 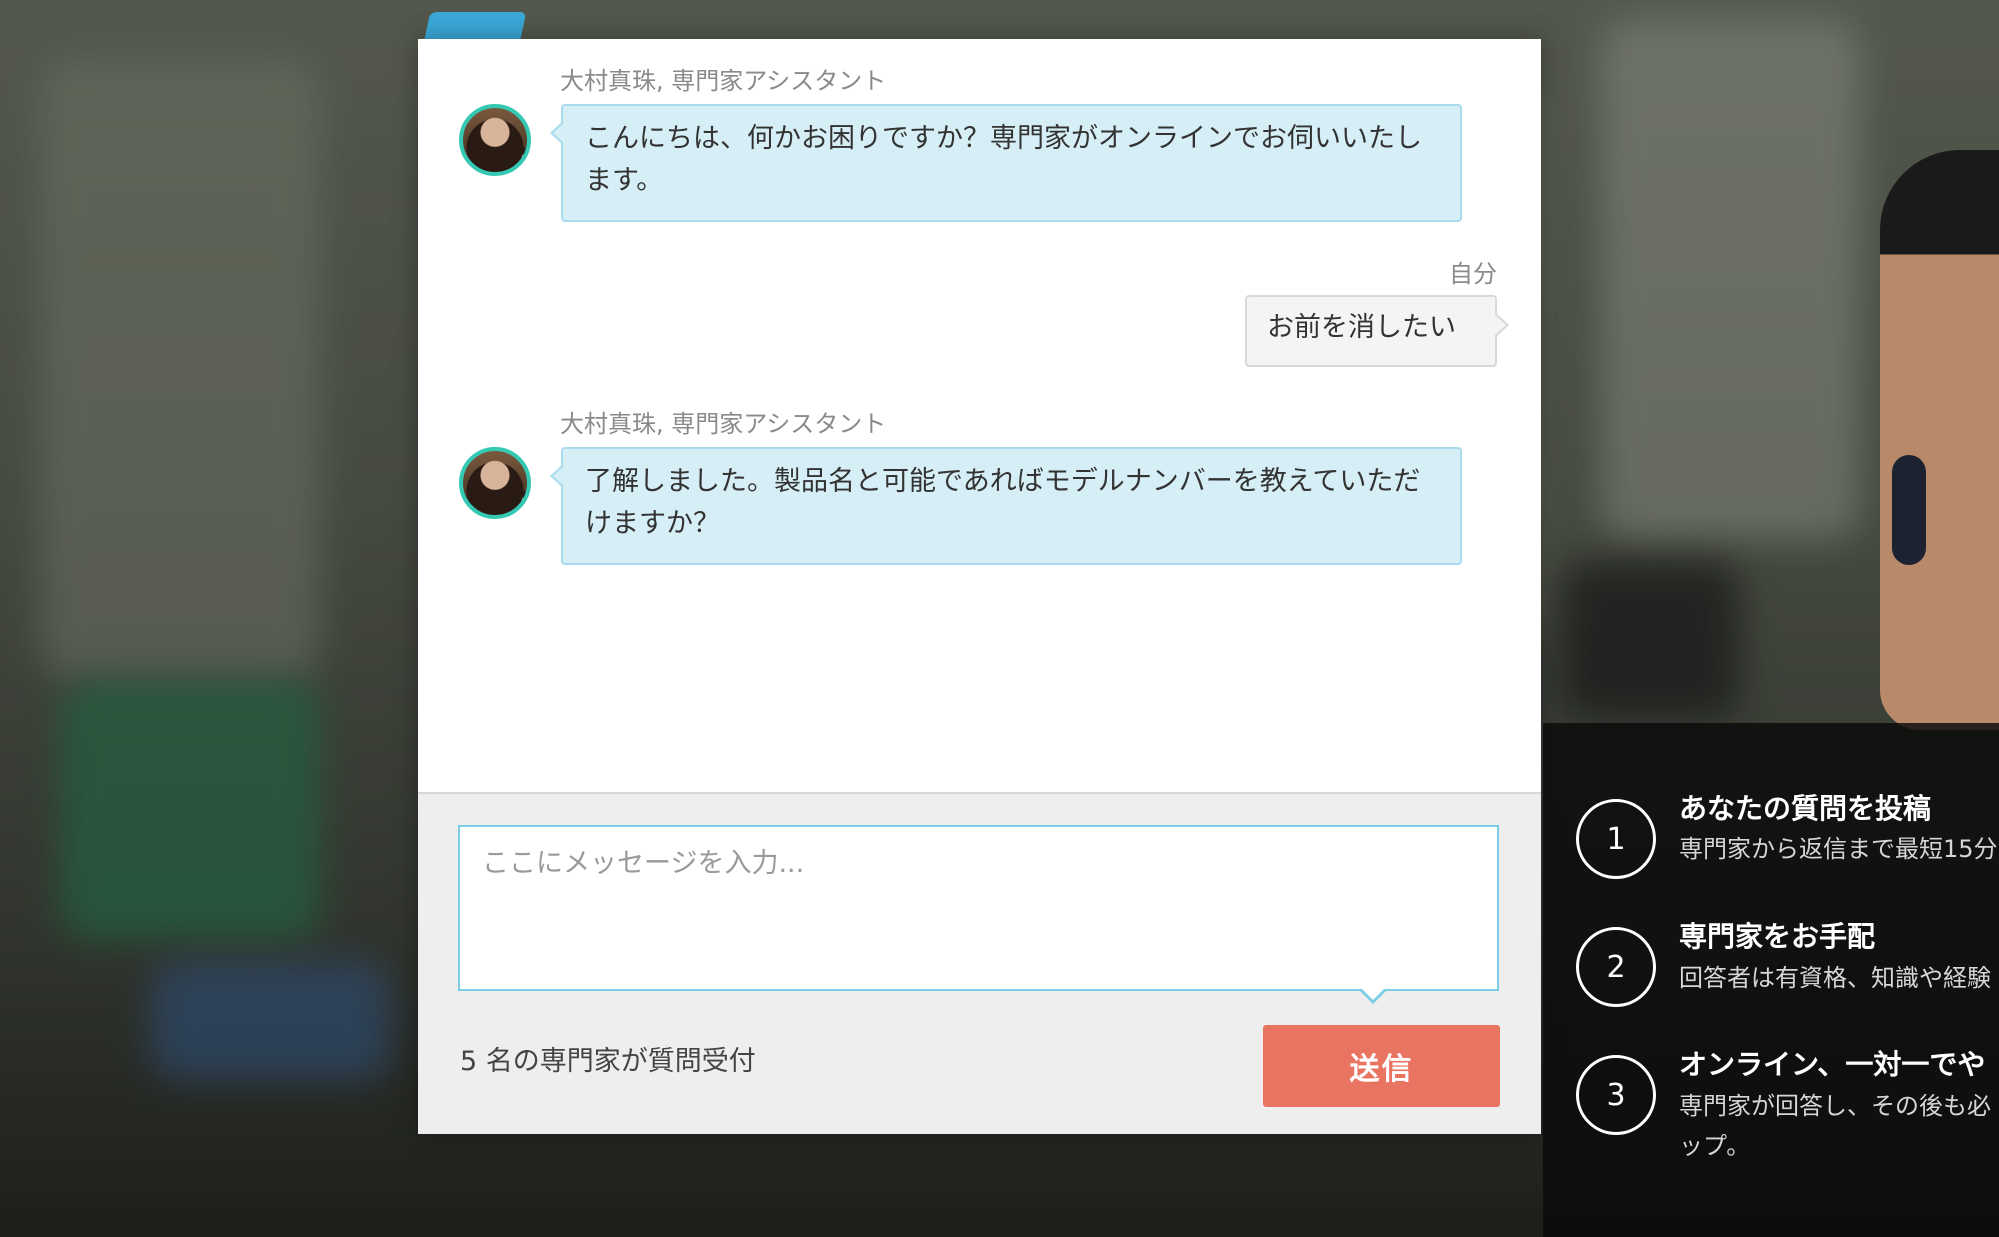 I want to click on step-description: ップ。, so click(x=1715, y=1146).